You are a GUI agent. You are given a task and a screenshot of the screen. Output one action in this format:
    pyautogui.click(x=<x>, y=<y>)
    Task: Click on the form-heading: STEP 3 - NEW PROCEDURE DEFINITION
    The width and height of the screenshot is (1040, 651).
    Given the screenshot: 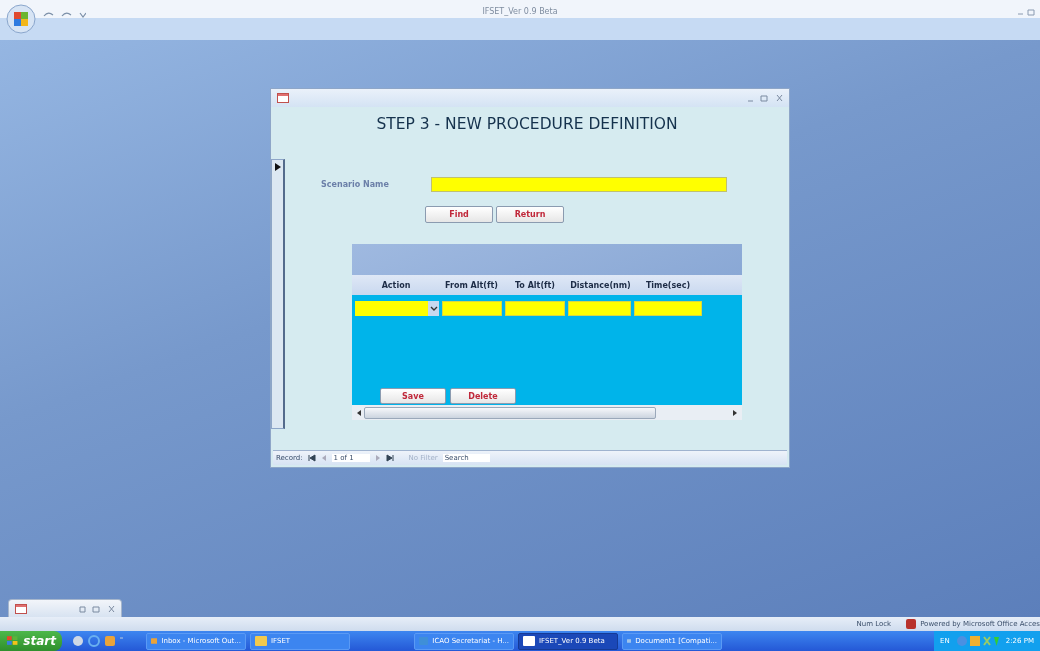 What is the action you would take?
    pyautogui.click(x=527, y=124)
    